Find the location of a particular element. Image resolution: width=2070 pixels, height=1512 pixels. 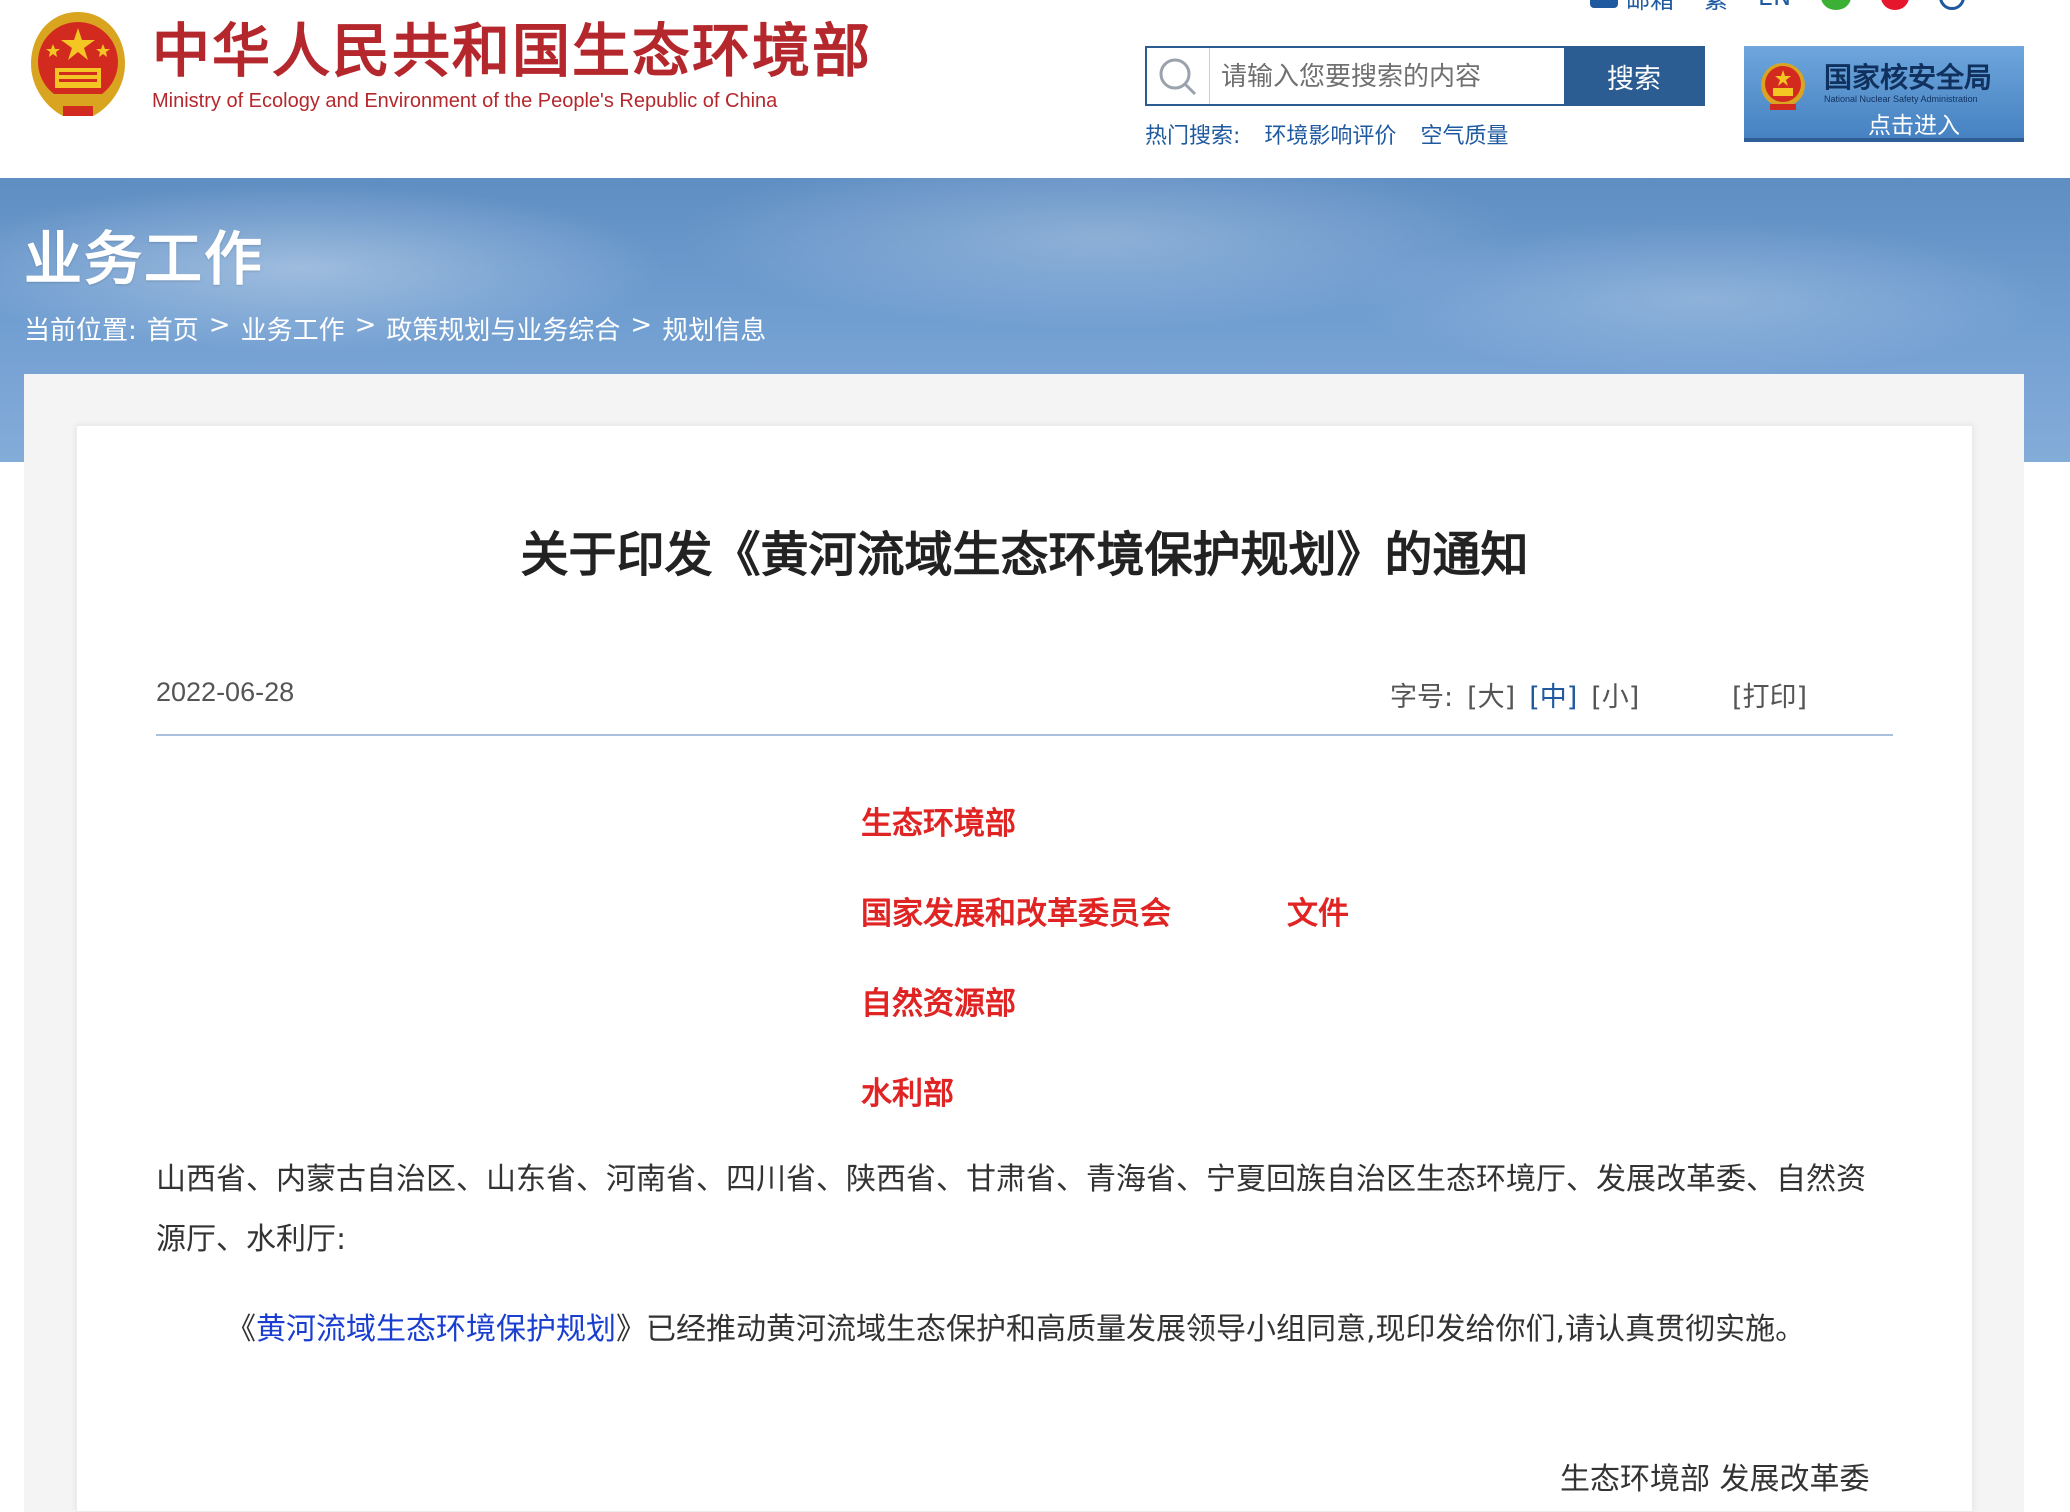

top-link-english-label: EN is located at coordinates (1774, 5).